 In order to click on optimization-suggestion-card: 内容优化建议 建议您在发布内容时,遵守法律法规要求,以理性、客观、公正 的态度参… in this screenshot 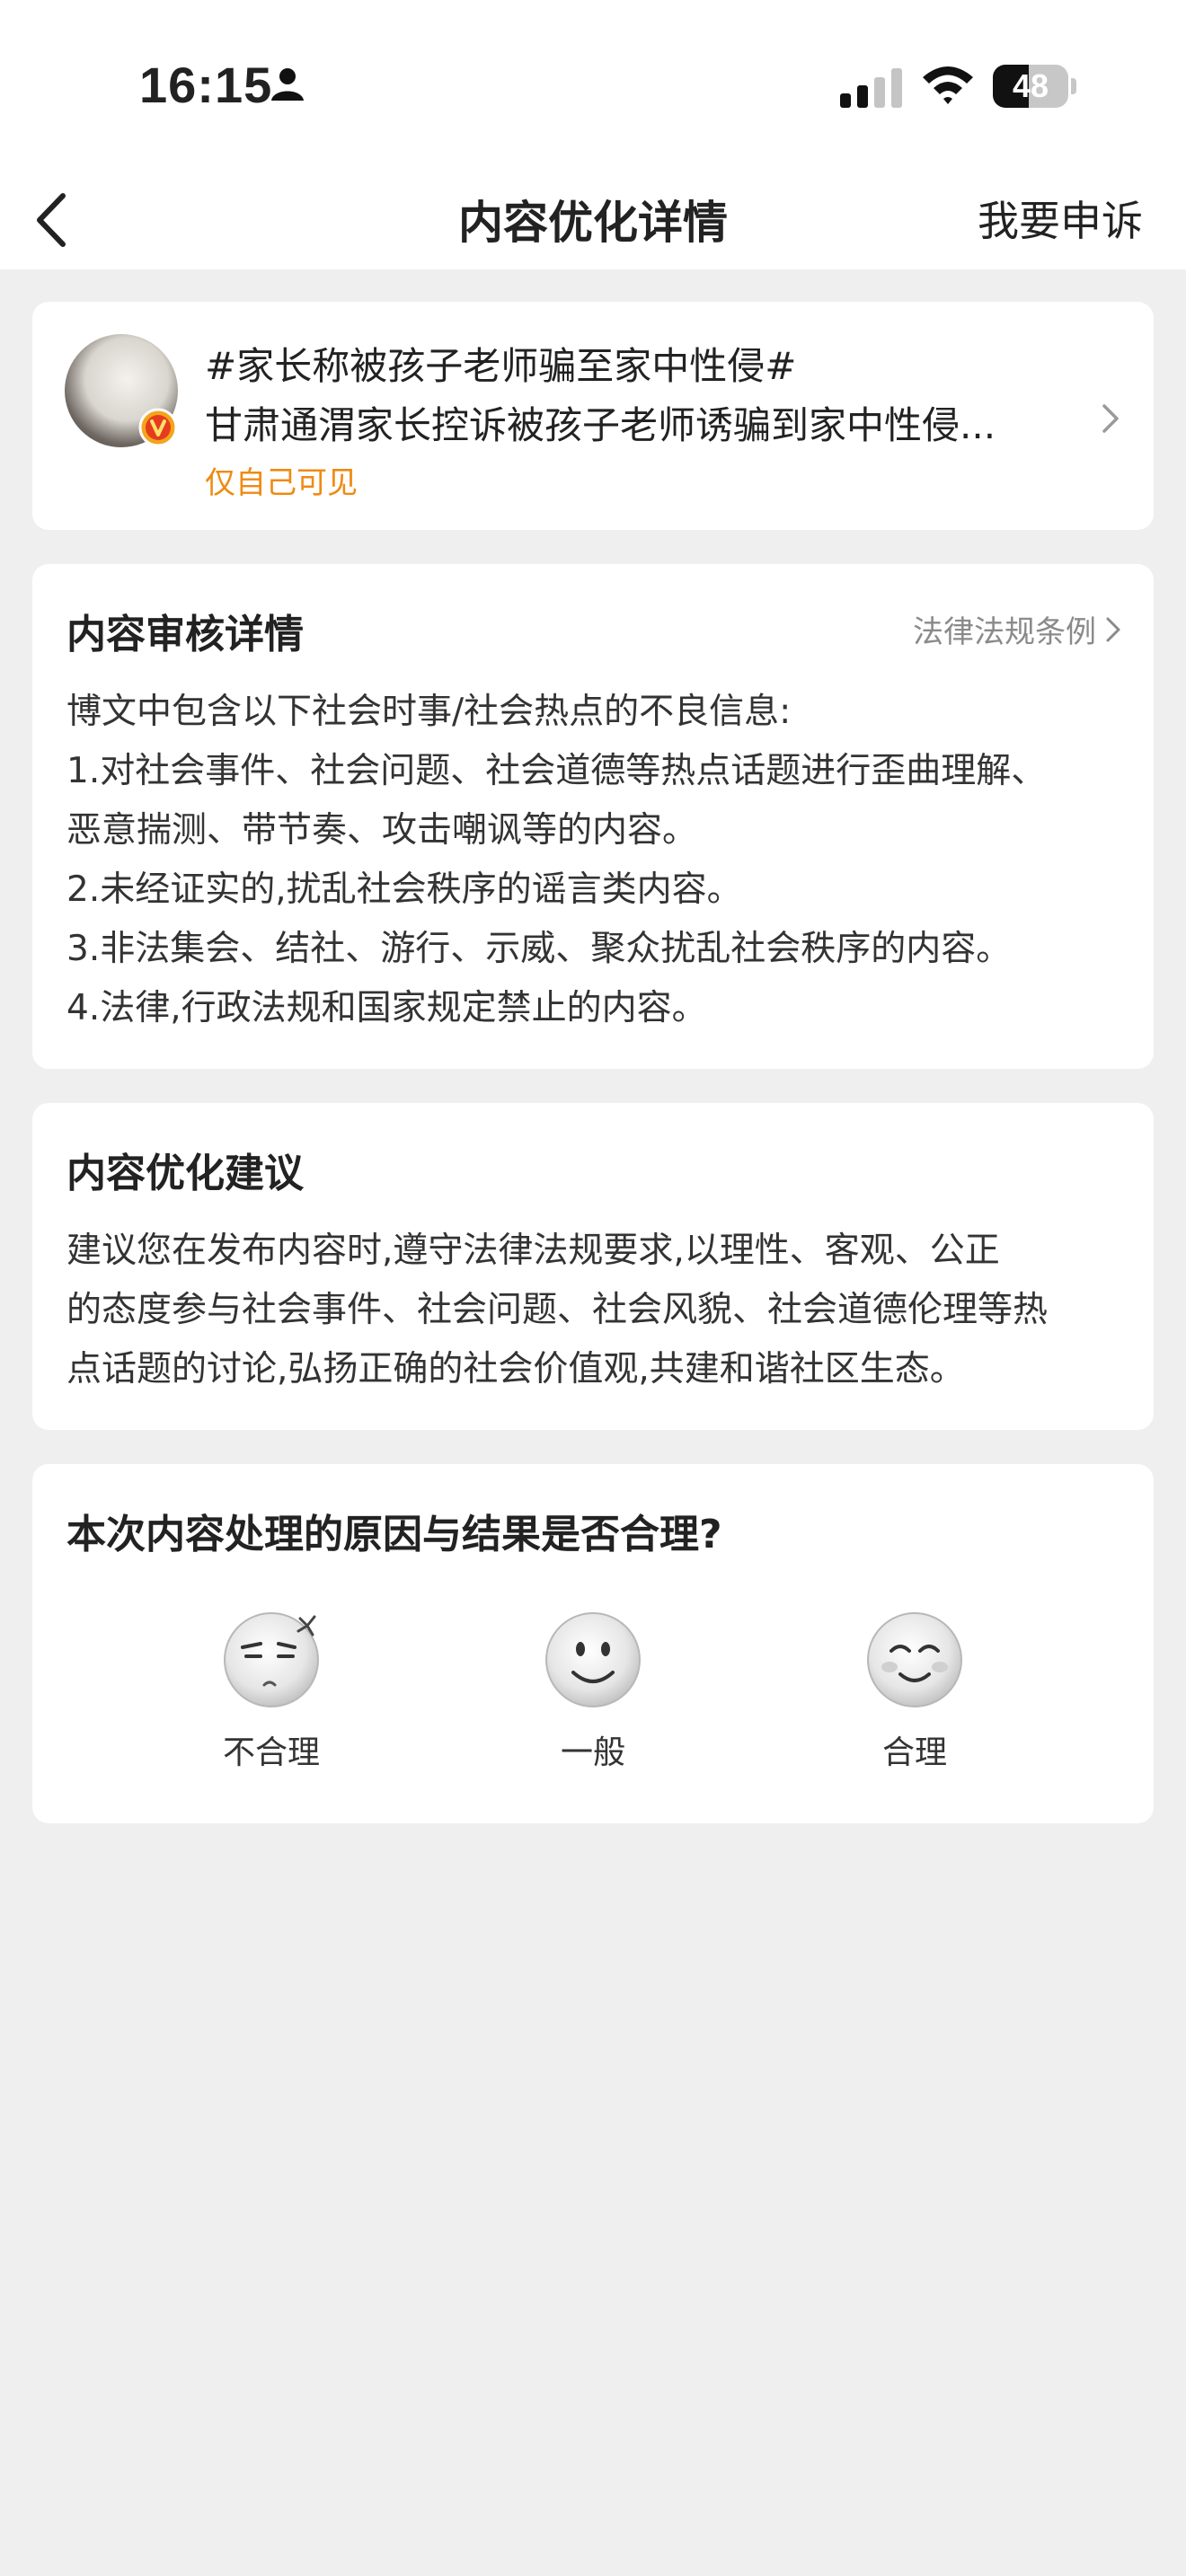, I will do `click(593, 1266)`.